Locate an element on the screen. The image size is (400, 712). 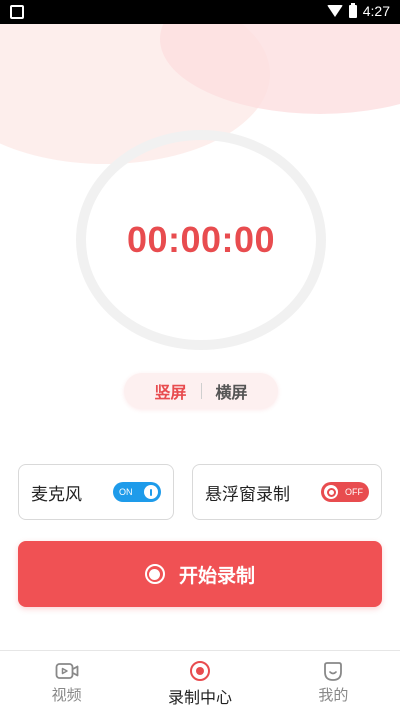
microphone-toggle: ON is located at coordinates (137, 492).